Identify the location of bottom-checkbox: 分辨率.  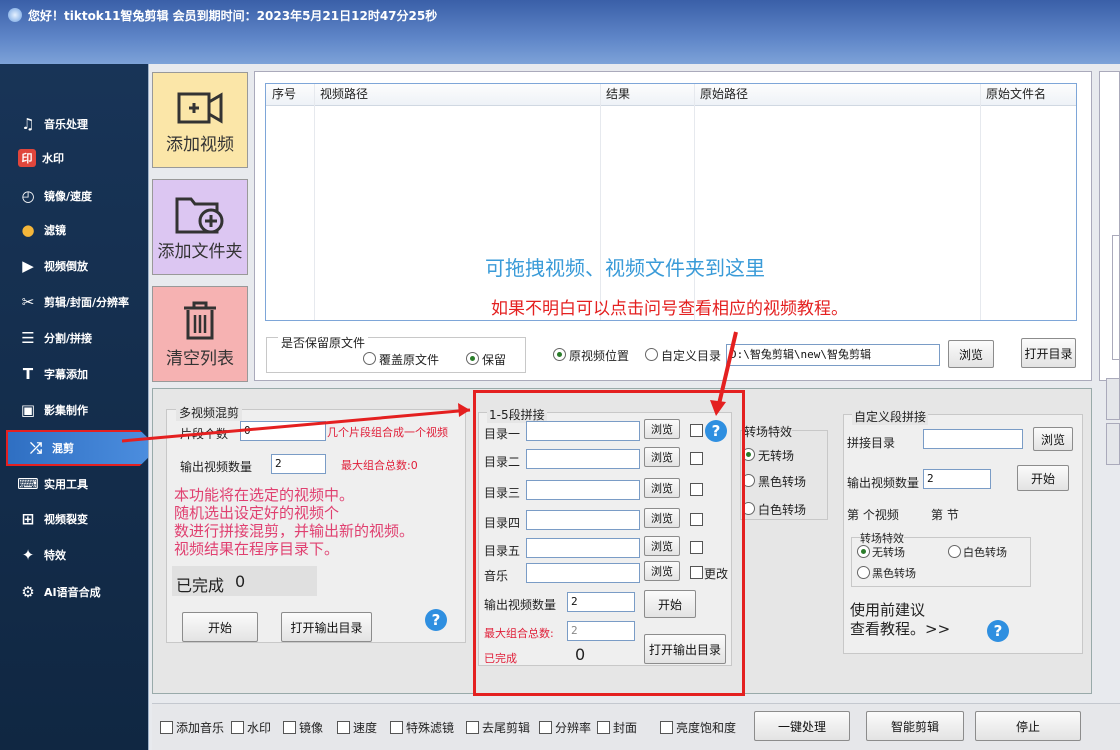
(565, 727).